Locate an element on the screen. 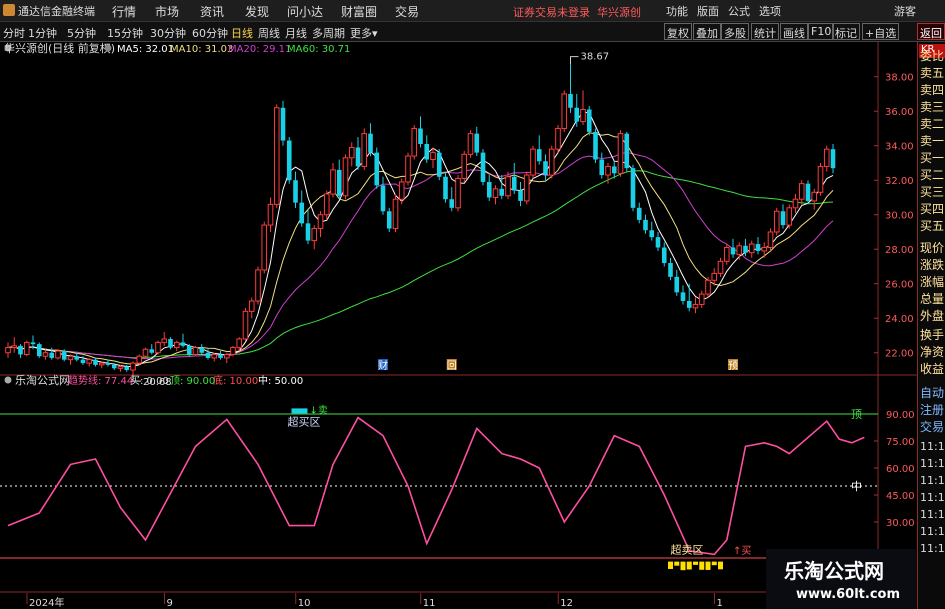 Image resolution: width=945 pixels, height=609 pixels. add-favorite-button: +自选 is located at coordinates (881, 31).